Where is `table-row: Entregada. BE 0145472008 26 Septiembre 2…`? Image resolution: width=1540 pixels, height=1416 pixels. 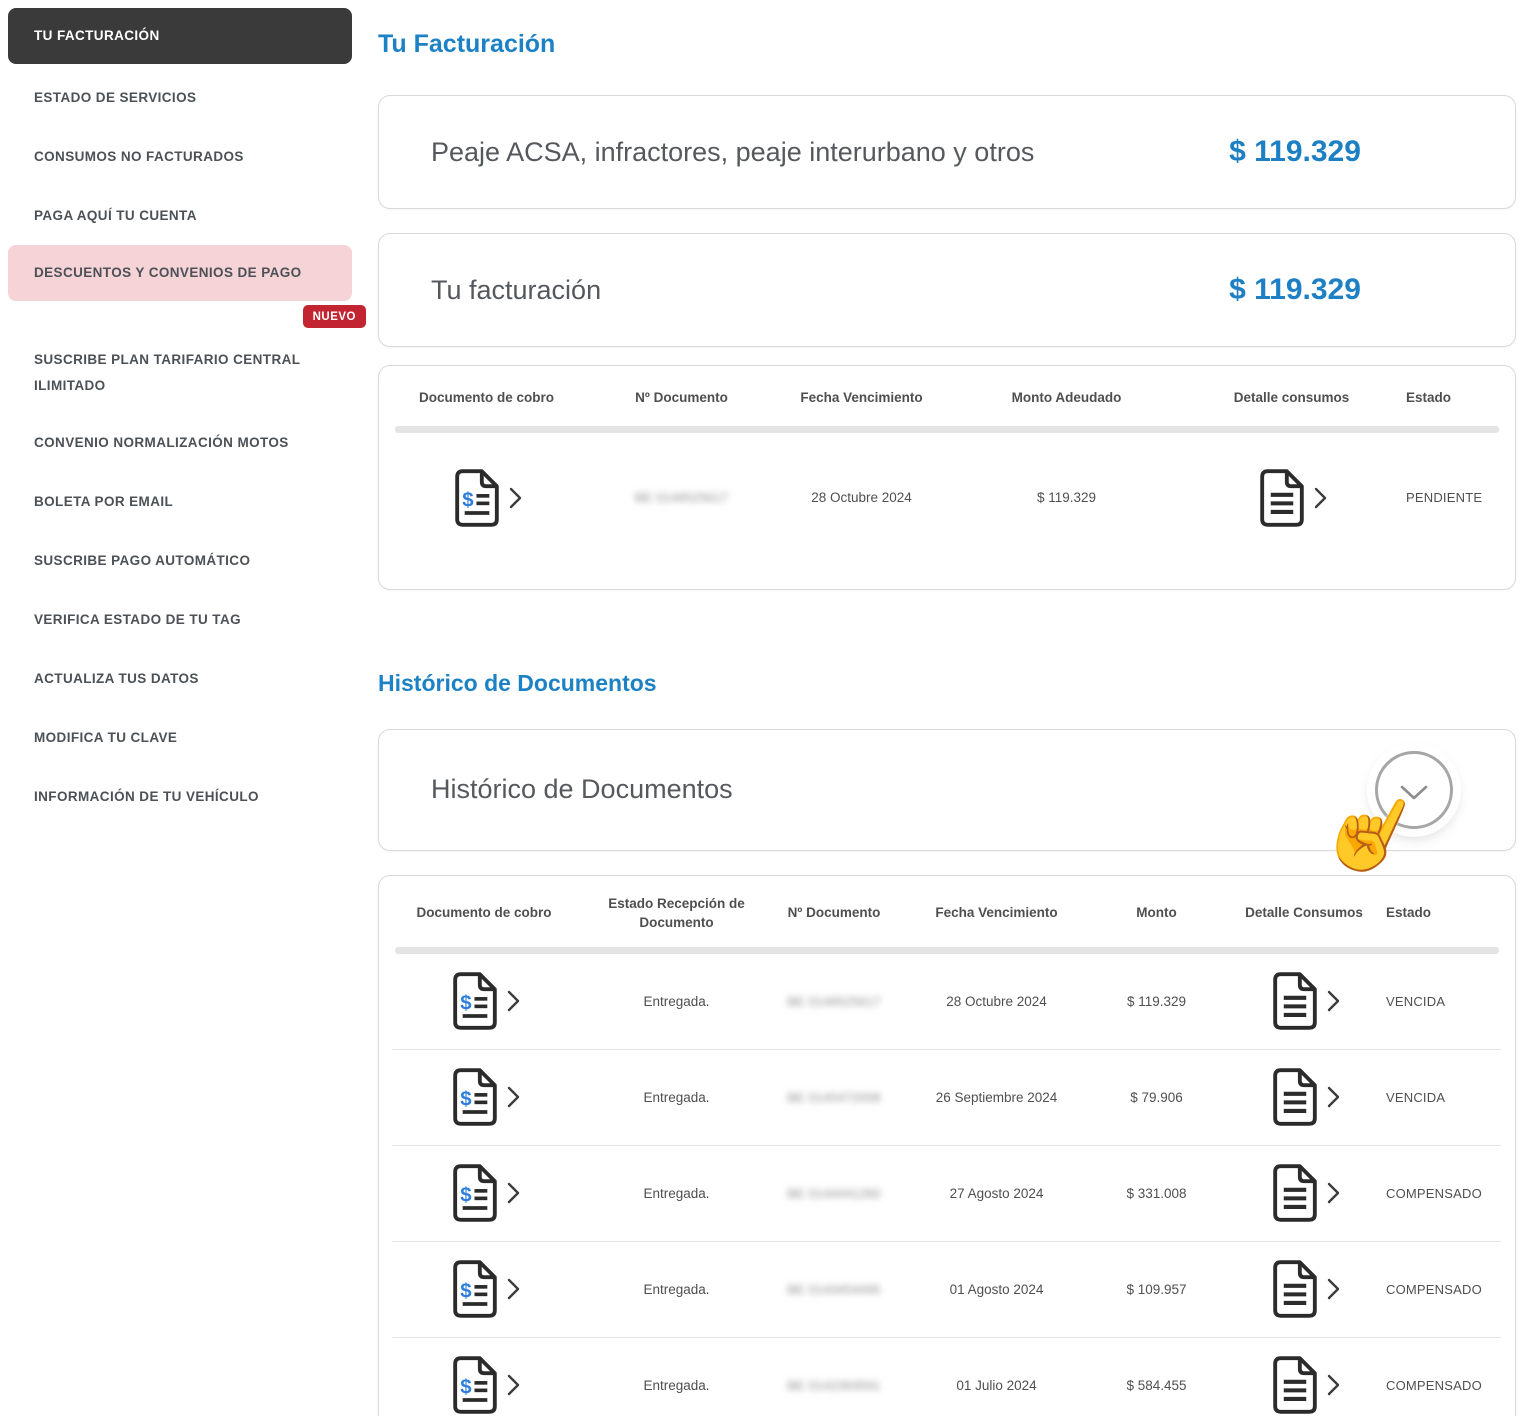 table-row: Entregada. BE 0145472008 26 Septiembre 2… is located at coordinates (947, 1097).